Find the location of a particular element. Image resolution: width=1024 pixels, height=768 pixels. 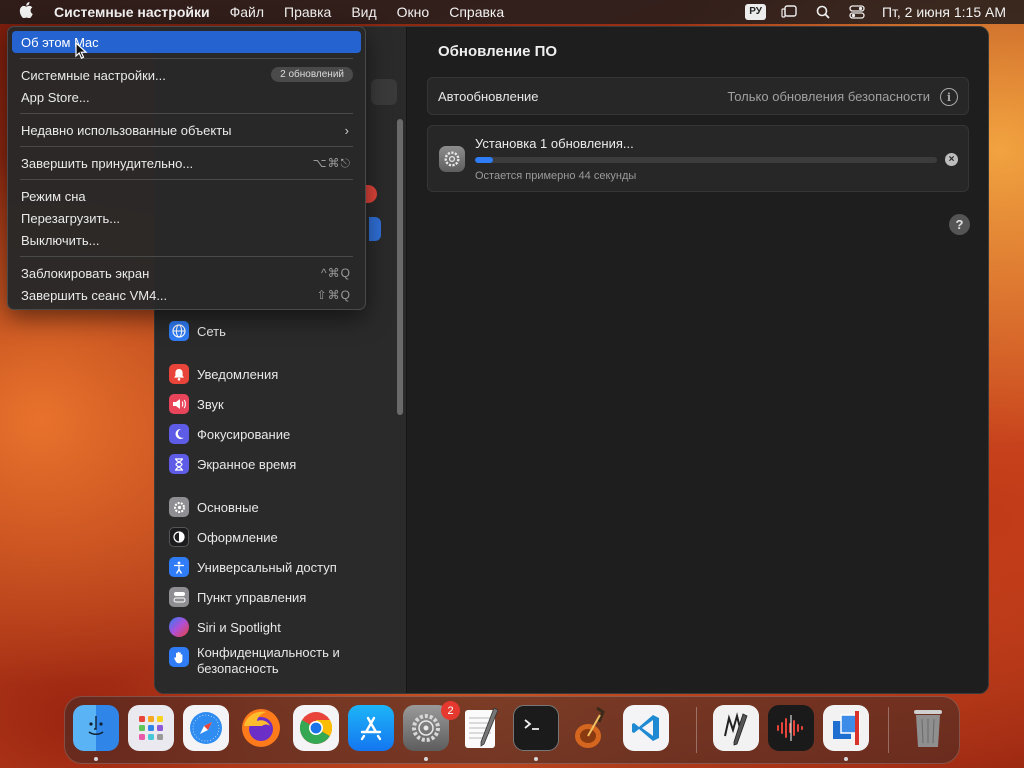

chevron-right-icon: › is located at coordinates (346, 130).